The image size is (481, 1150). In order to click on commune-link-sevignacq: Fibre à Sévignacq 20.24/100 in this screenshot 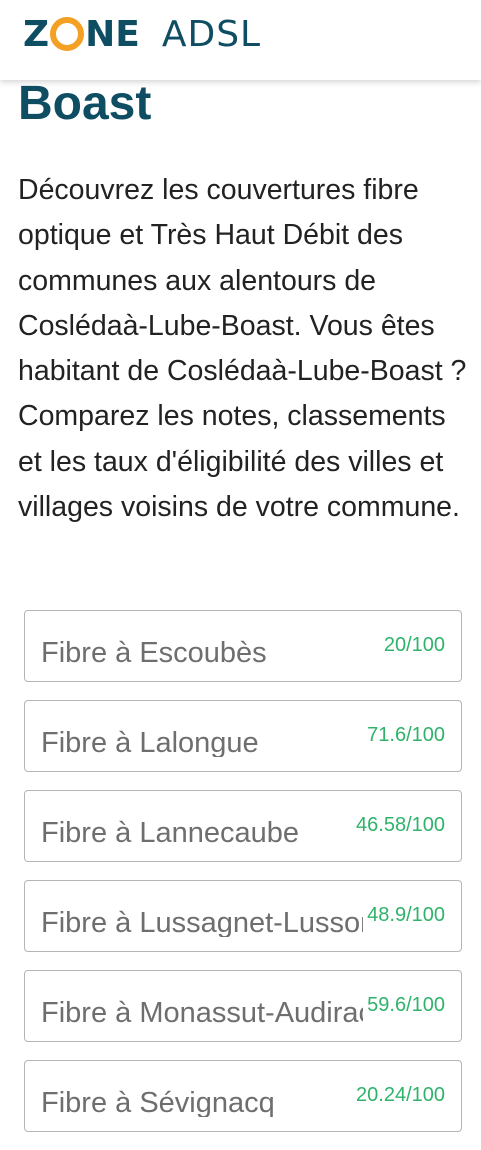, I will do `click(243, 1096)`.